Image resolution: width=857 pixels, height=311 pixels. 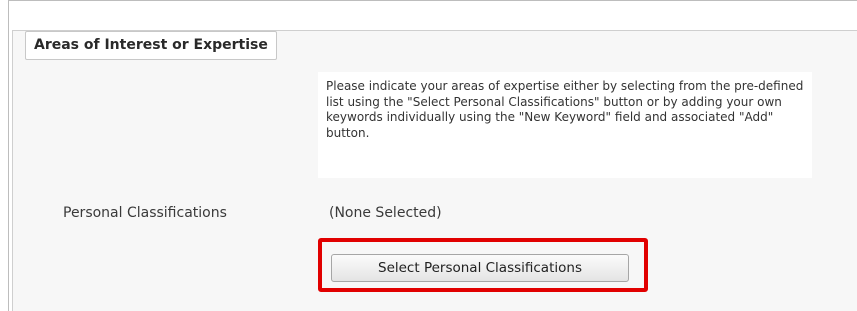 I want to click on personal-classifications-value: (None Selected), so click(x=385, y=213).